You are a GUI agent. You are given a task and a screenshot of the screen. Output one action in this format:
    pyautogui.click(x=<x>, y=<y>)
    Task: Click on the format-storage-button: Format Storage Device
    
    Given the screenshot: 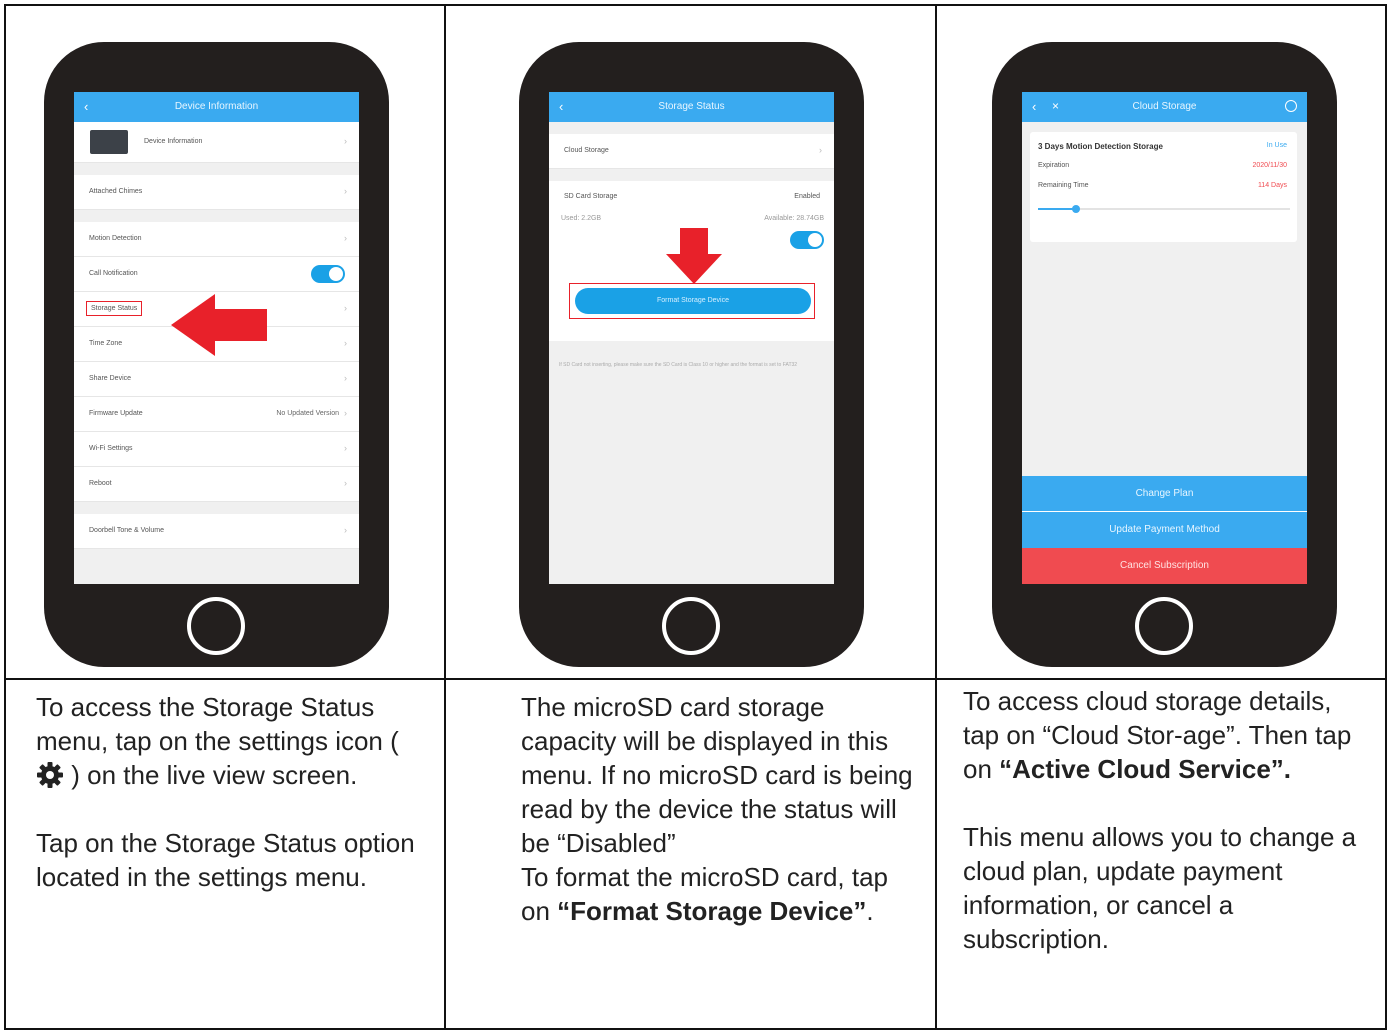 What is the action you would take?
    pyautogui.click(x=693, y=301)
    